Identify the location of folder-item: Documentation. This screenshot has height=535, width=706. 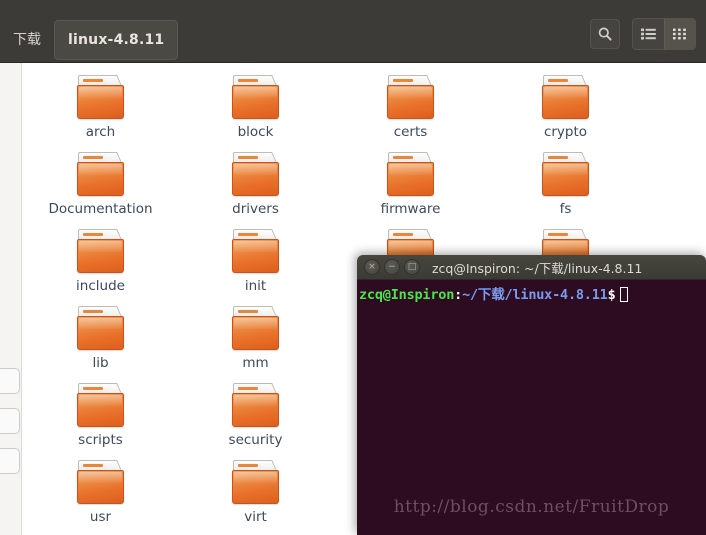
(100, 184).